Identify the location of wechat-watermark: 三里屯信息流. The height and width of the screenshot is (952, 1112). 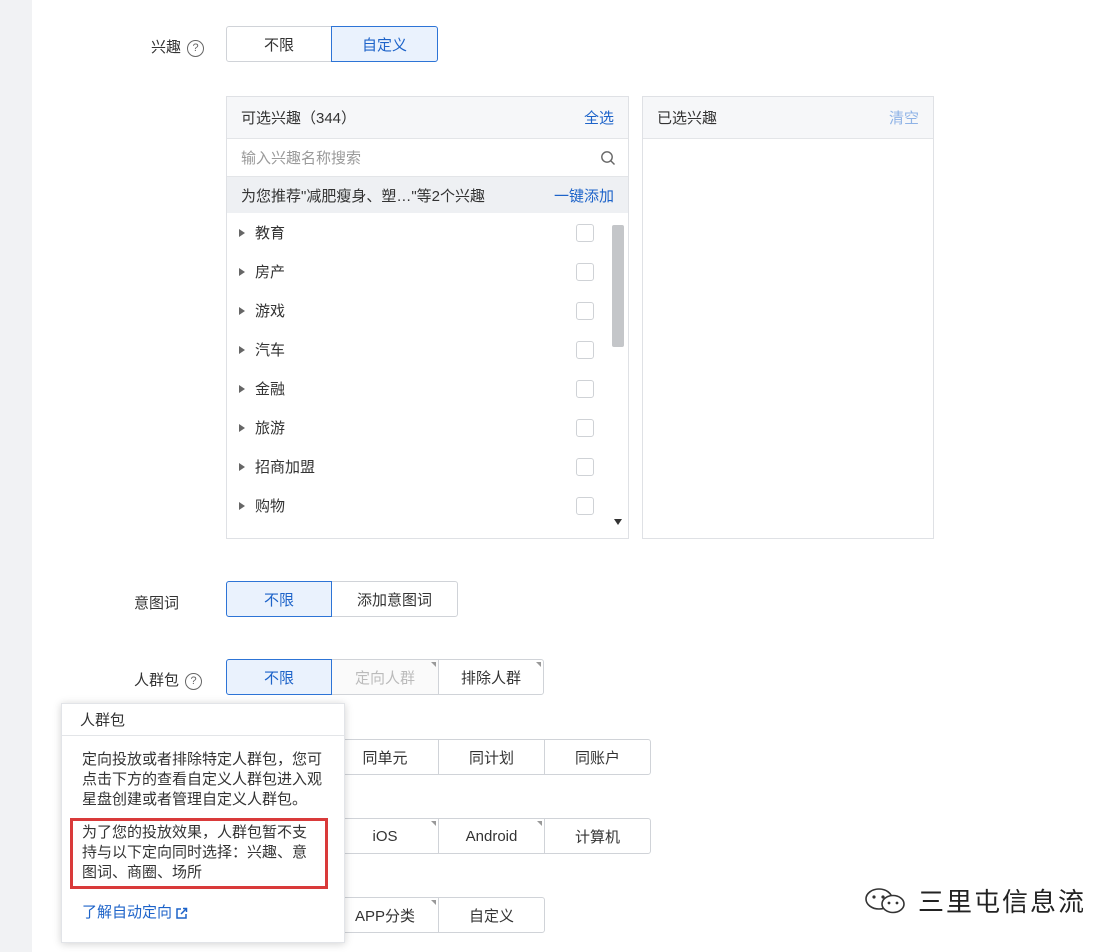
(974, 900).